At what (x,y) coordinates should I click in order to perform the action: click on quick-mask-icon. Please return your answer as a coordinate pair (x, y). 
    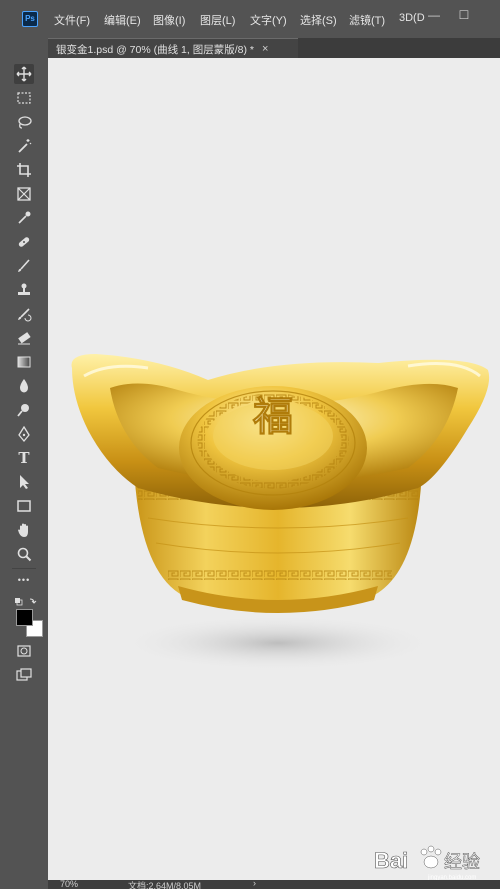
    Looking at the image, I should click on (24, 651).